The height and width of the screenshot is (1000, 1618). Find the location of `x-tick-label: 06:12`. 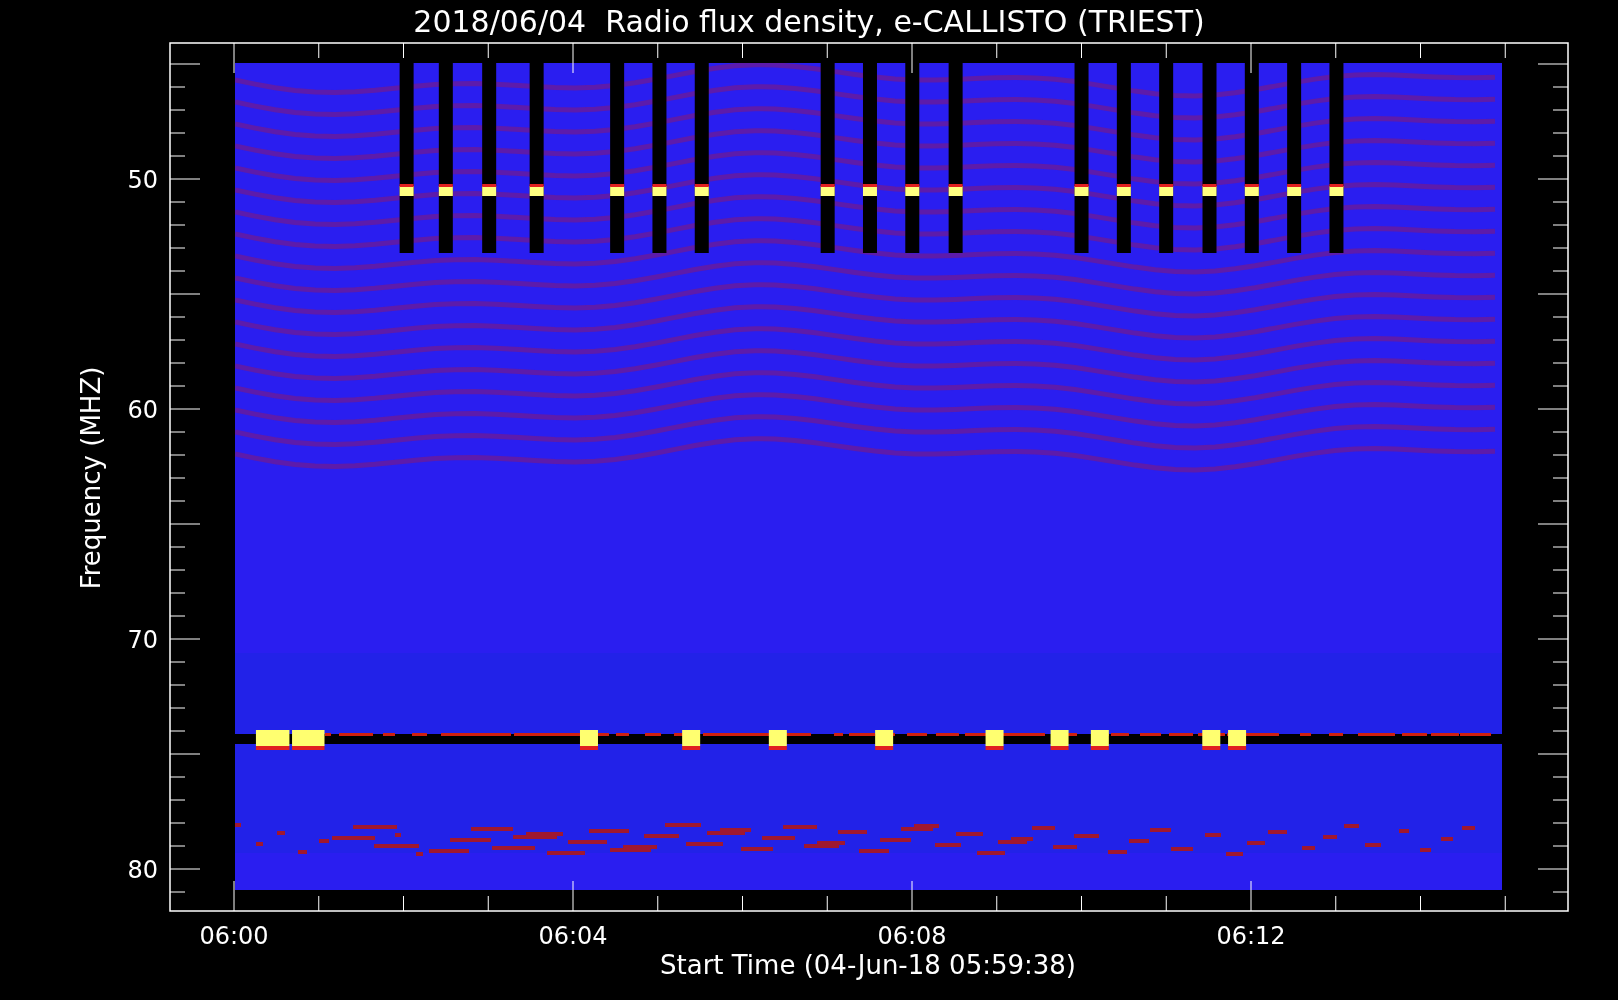

x-tick-label: 06:12 is located at coordinates (1251, 936).